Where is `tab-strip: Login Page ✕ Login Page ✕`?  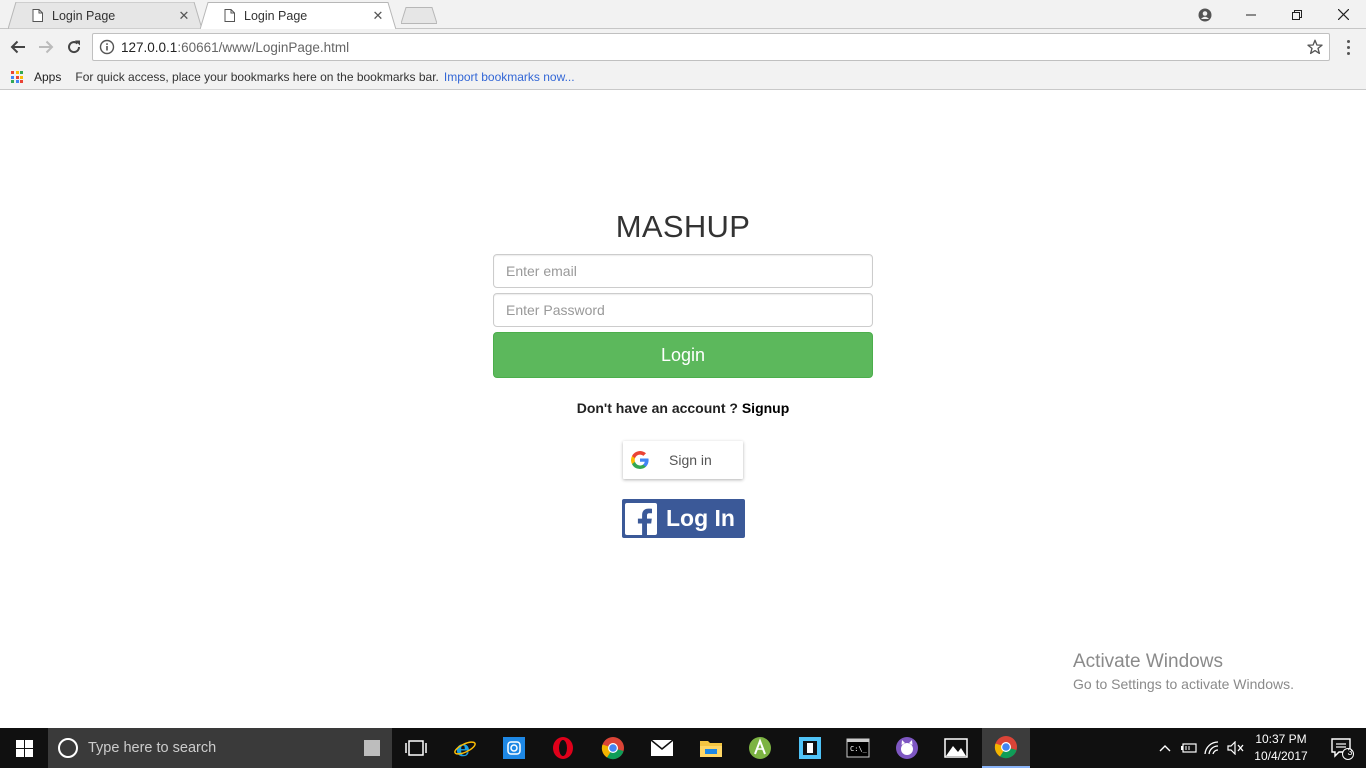 tab-strip: Login Page ✕ Login Page ✕ is located at coordinates (683, 14).